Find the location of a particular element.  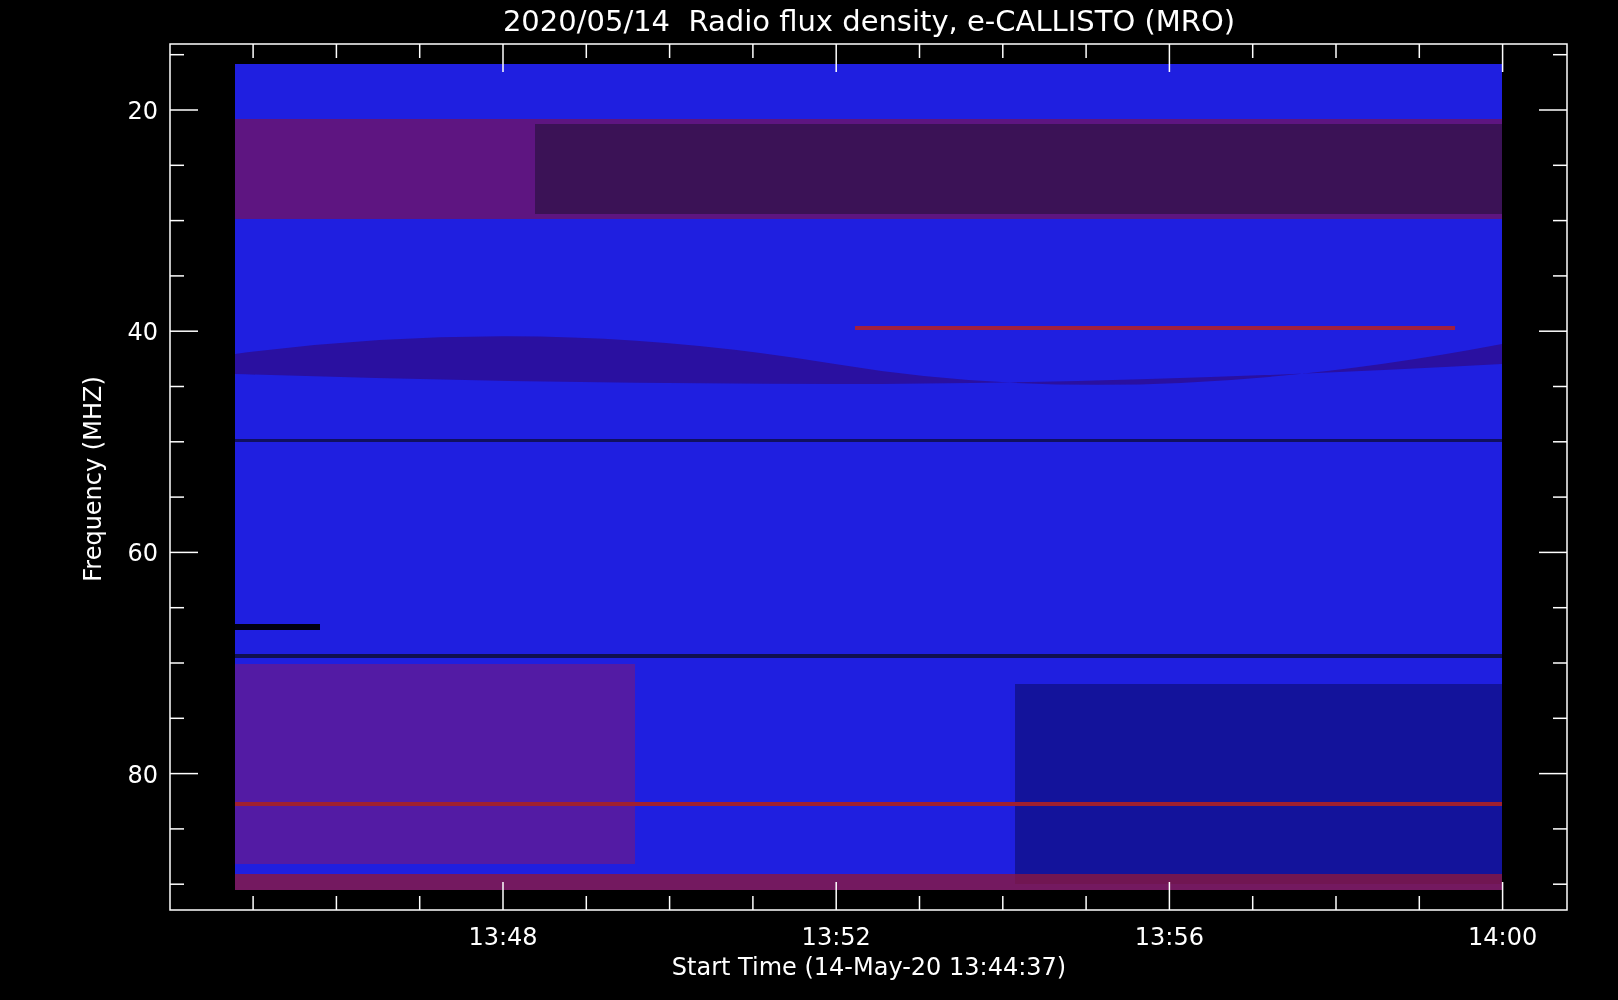

y-tick-label: 80 is located at coordinates (142, 774).